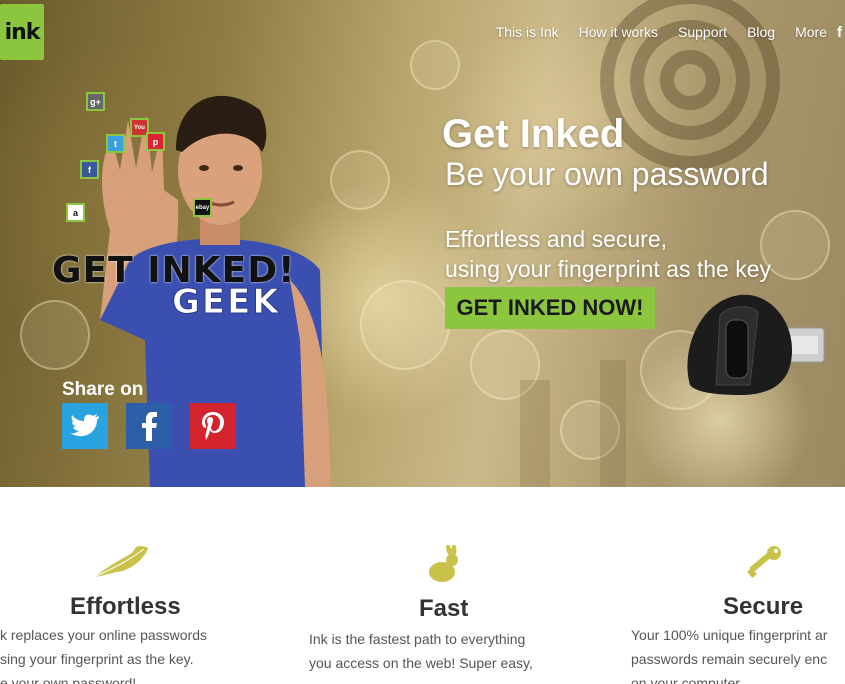 The image size is (845, 684). Describe the element at coordinates (761, 32) in the screenshot. I see `nav-item-blog: Blog` at that location.